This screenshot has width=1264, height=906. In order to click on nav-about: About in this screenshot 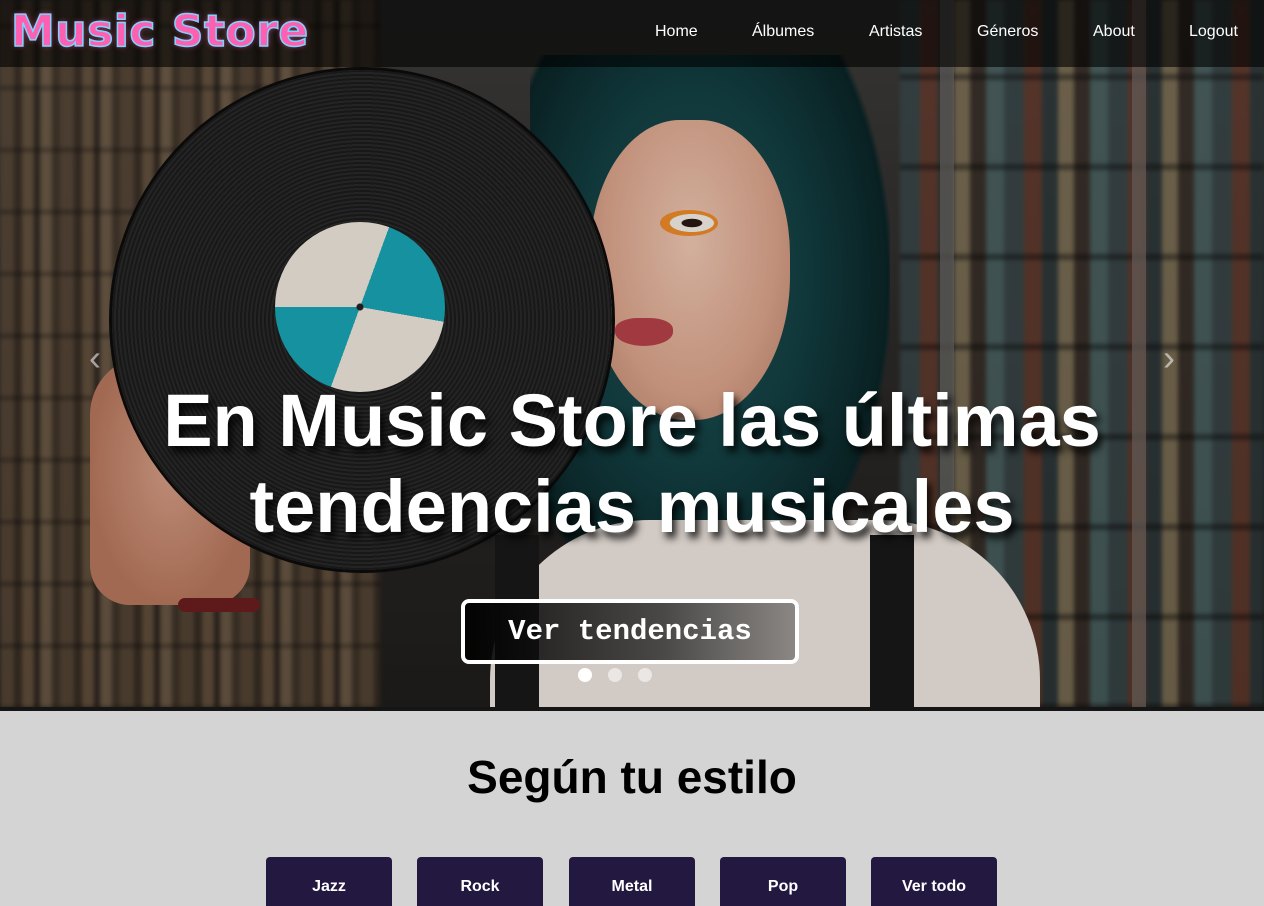, I will do `click(1114, 32)`.